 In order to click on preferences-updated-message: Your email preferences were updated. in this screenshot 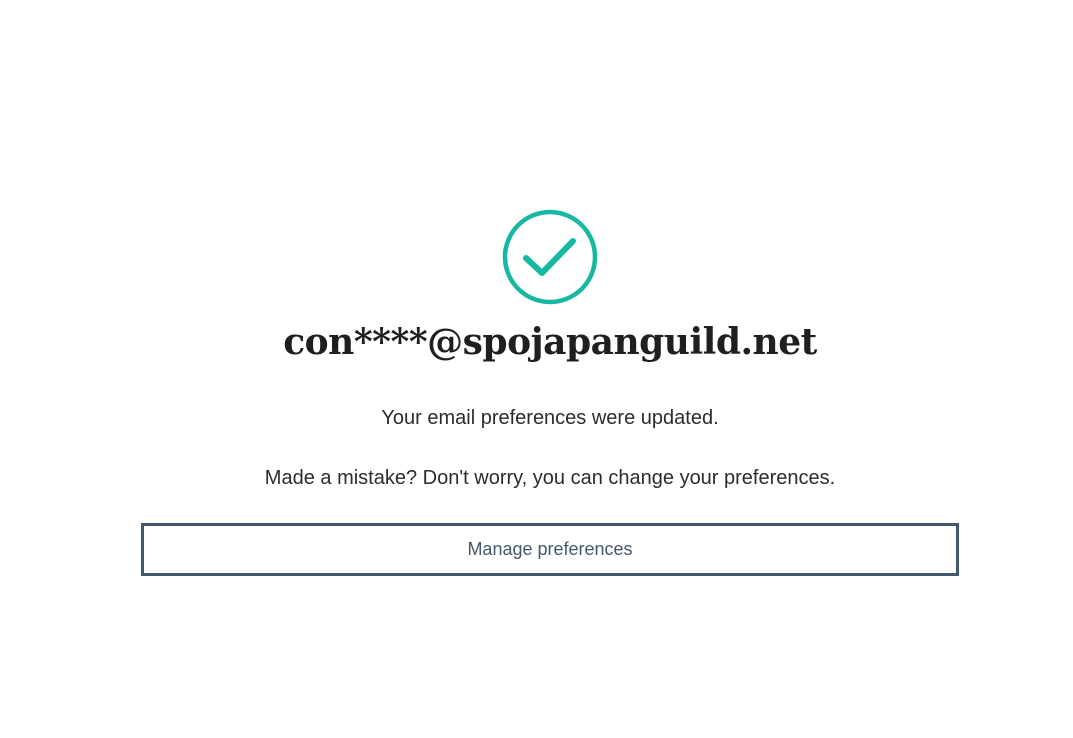, I will do `click(550, 418)`.